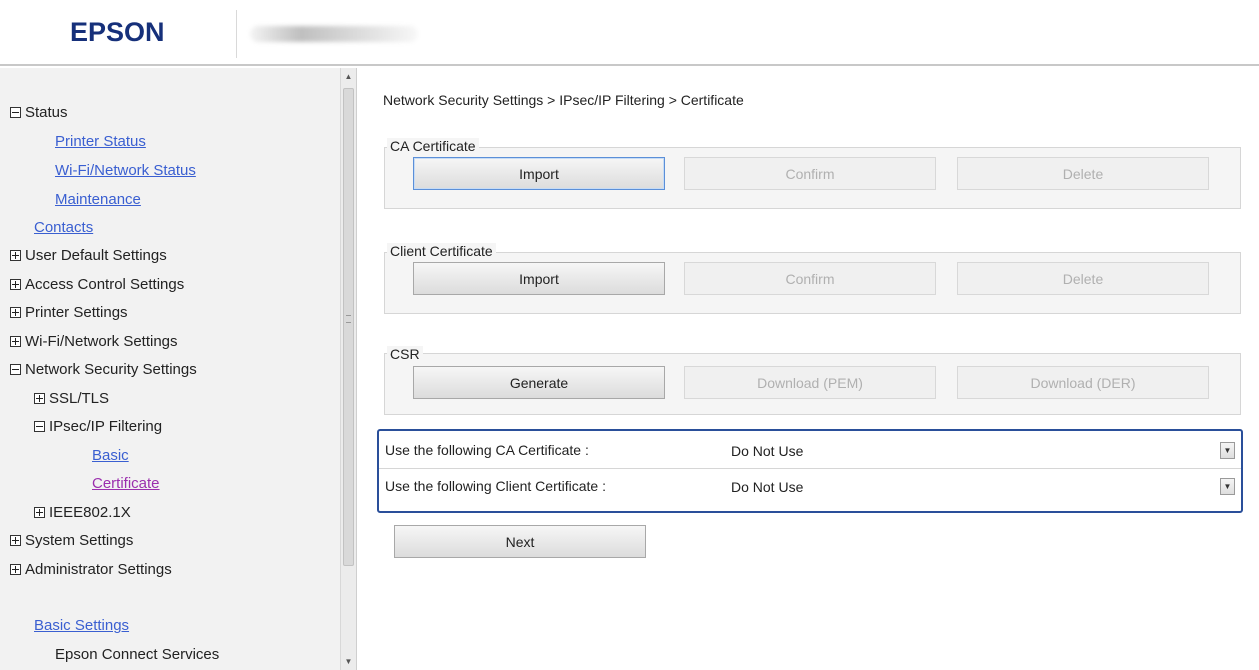 The width and height of the screenshot is (1259, 670). Describe the element at coordinates (111, 369) in the screenshot. I see `nav-label: Network Security Settings` at that location.